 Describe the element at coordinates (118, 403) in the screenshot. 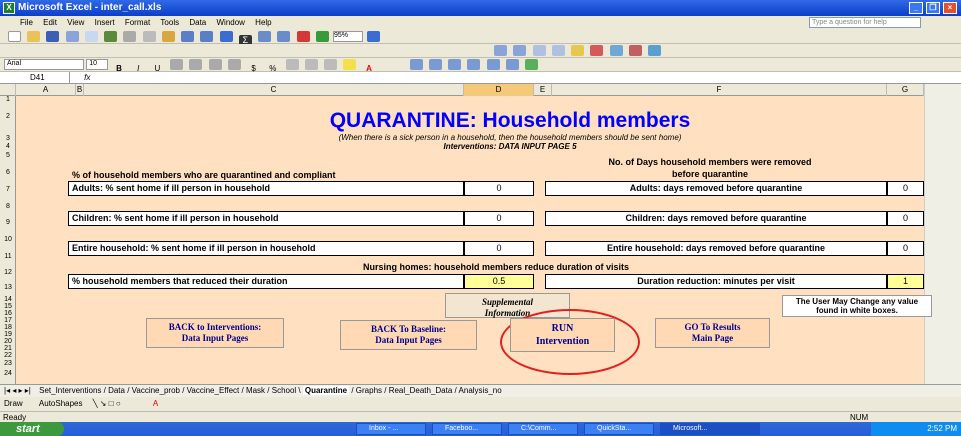

I see `oval-icon: ○` at that location.